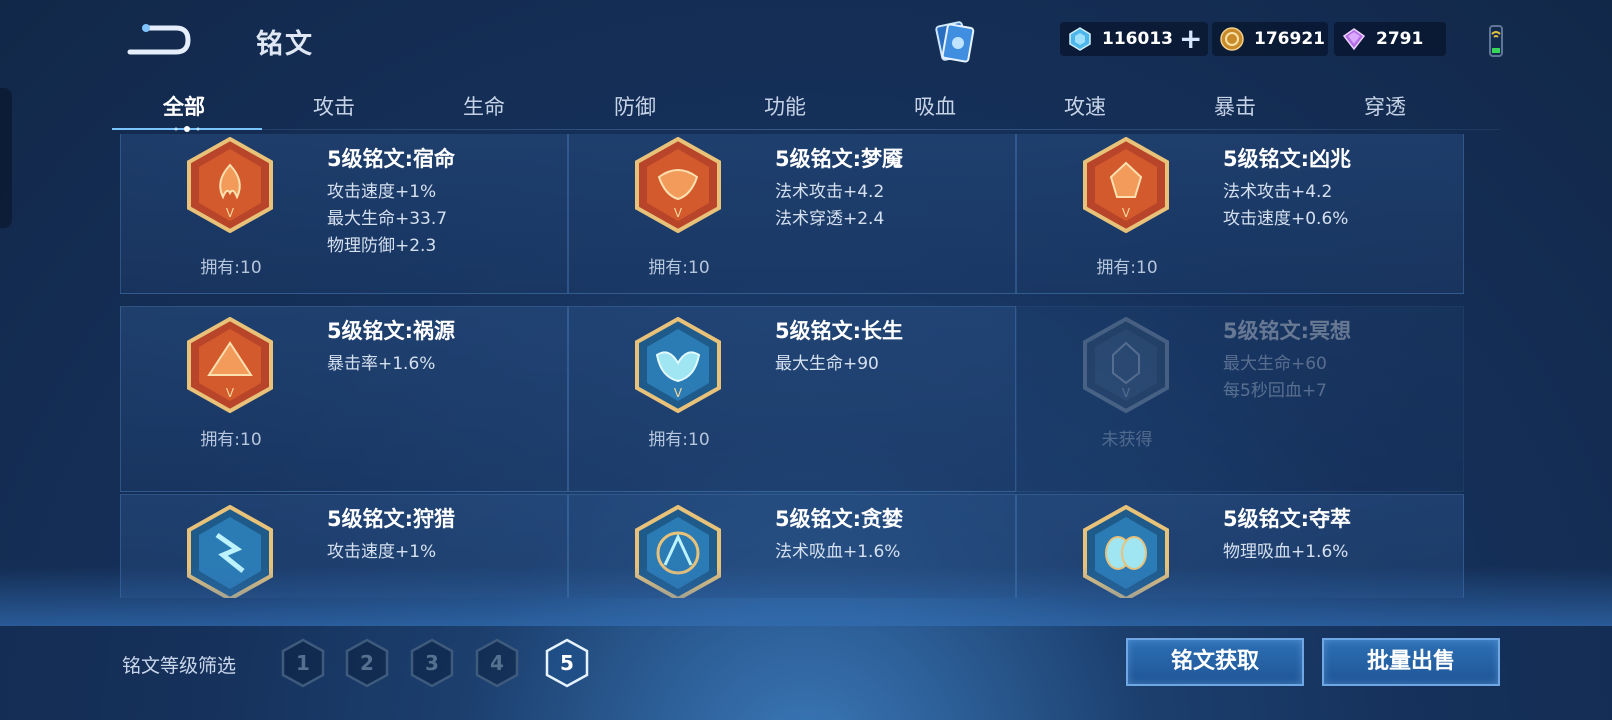 This screenshot has width=1612, height=720. What do you see at coordinates (1275, 364) in the screenshot?
I see `rune-stat: 最大生命+60` at bounding box center [1275, 364].